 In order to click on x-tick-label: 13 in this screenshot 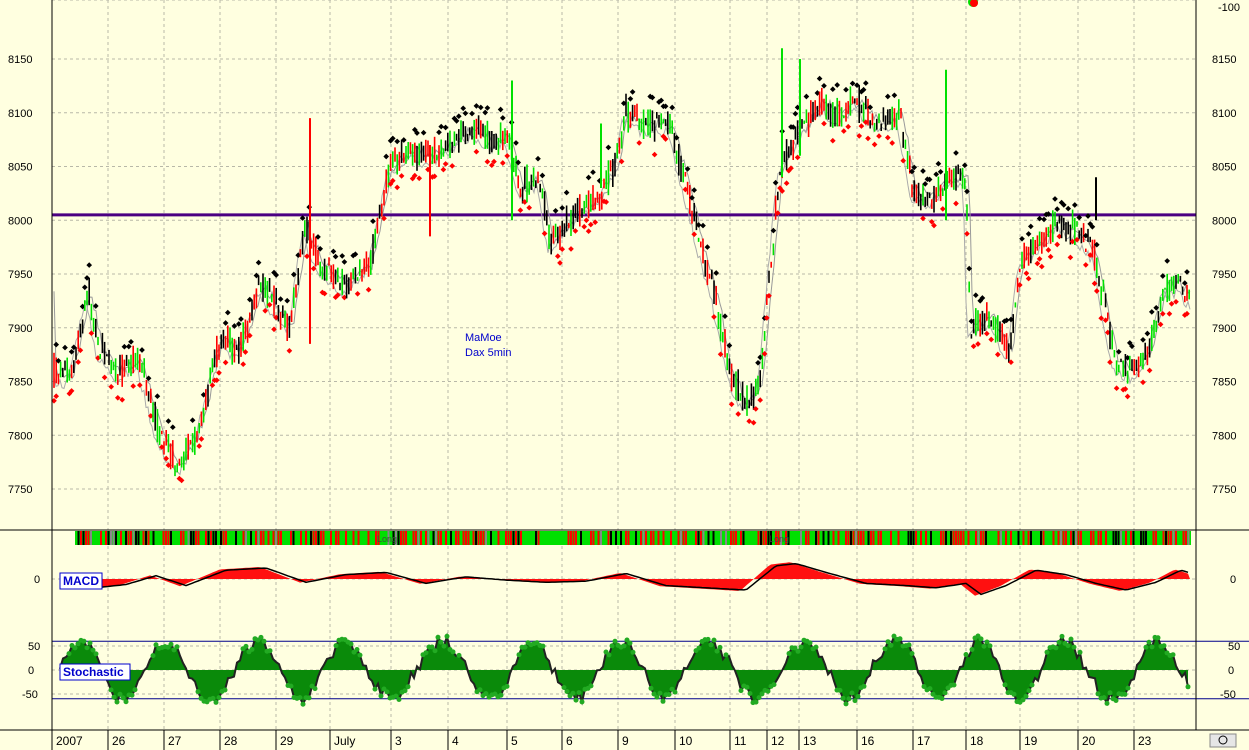, I will do `click(810, 741)`.